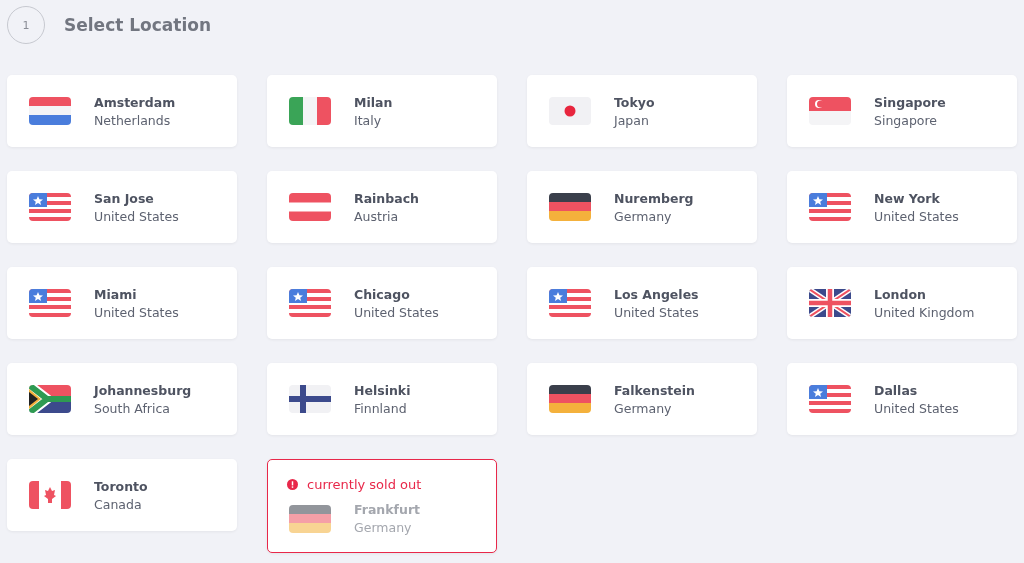 This screenshot has width=1024, height=563. What do you see at coordinates (382, 294) in the screenshot?
I see `city-name: Chicago` at bounding box center [382, 294].